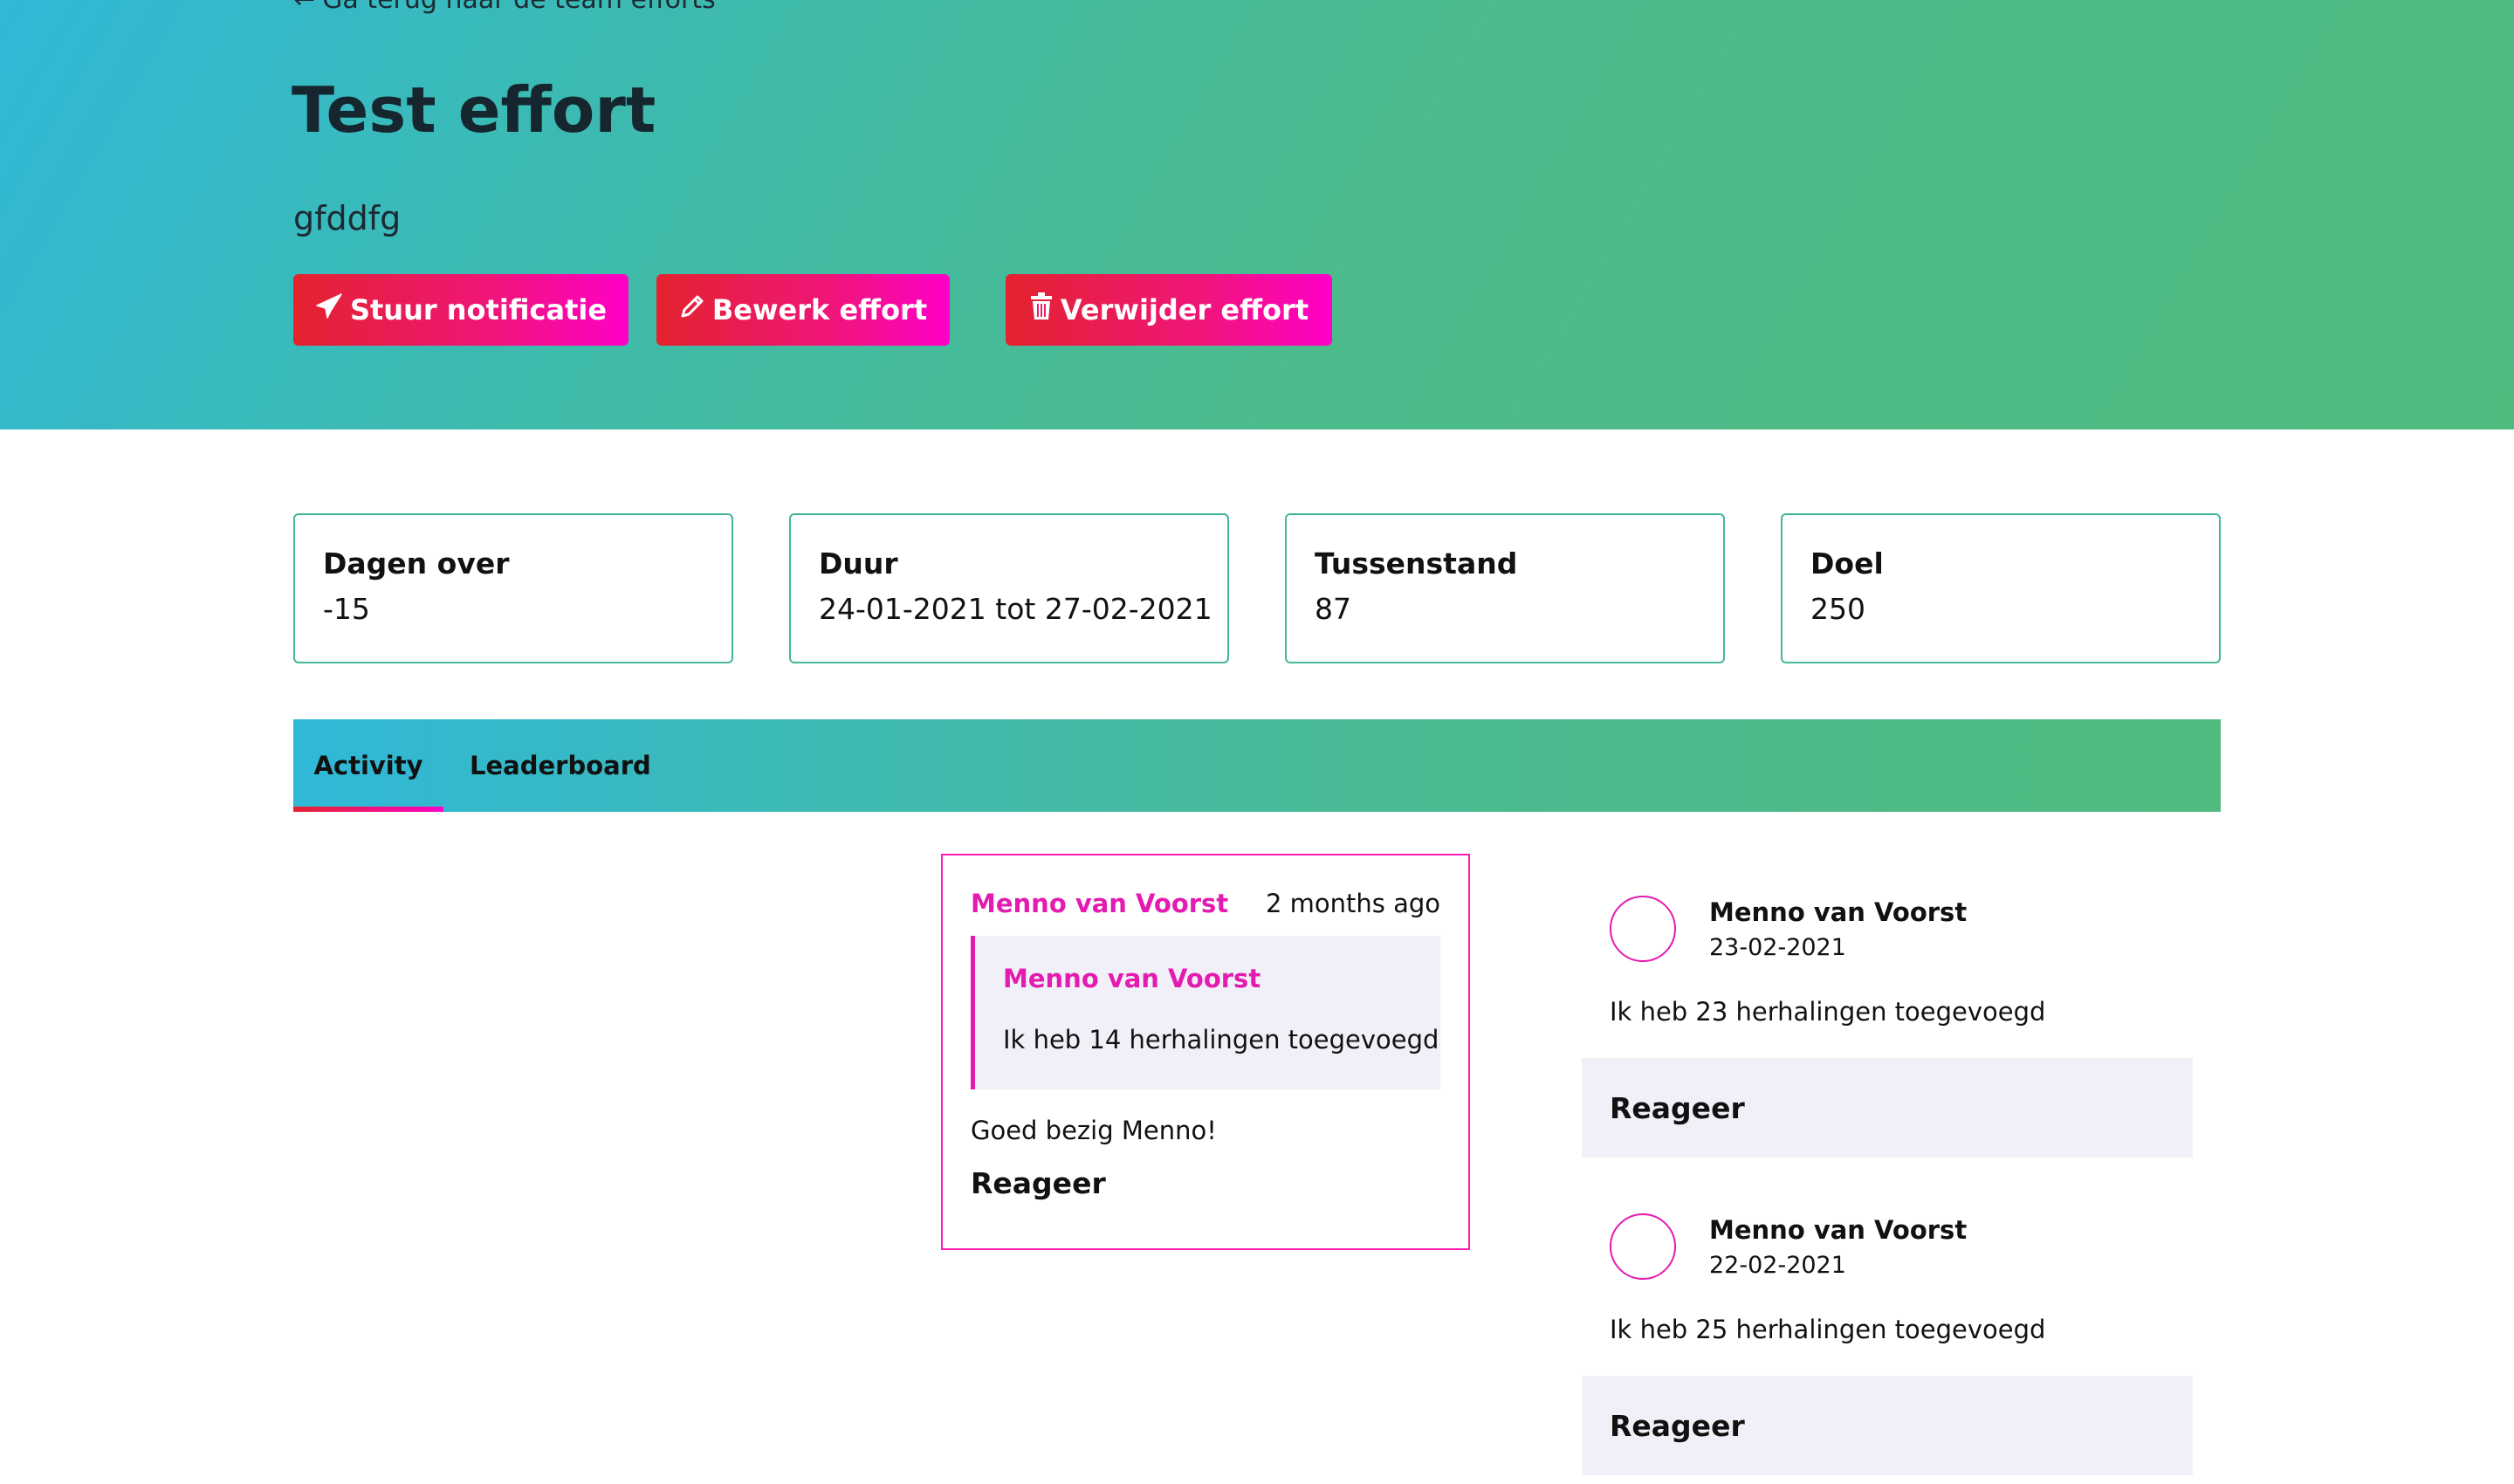 This screenshot has height=1484, width=2514. What do you see at coordinates (1221, 1040) in the screenshot?
I see `quote-text: Ik heb 14 herhalingen toegevoegd` at bounding box center [1221, 1040].